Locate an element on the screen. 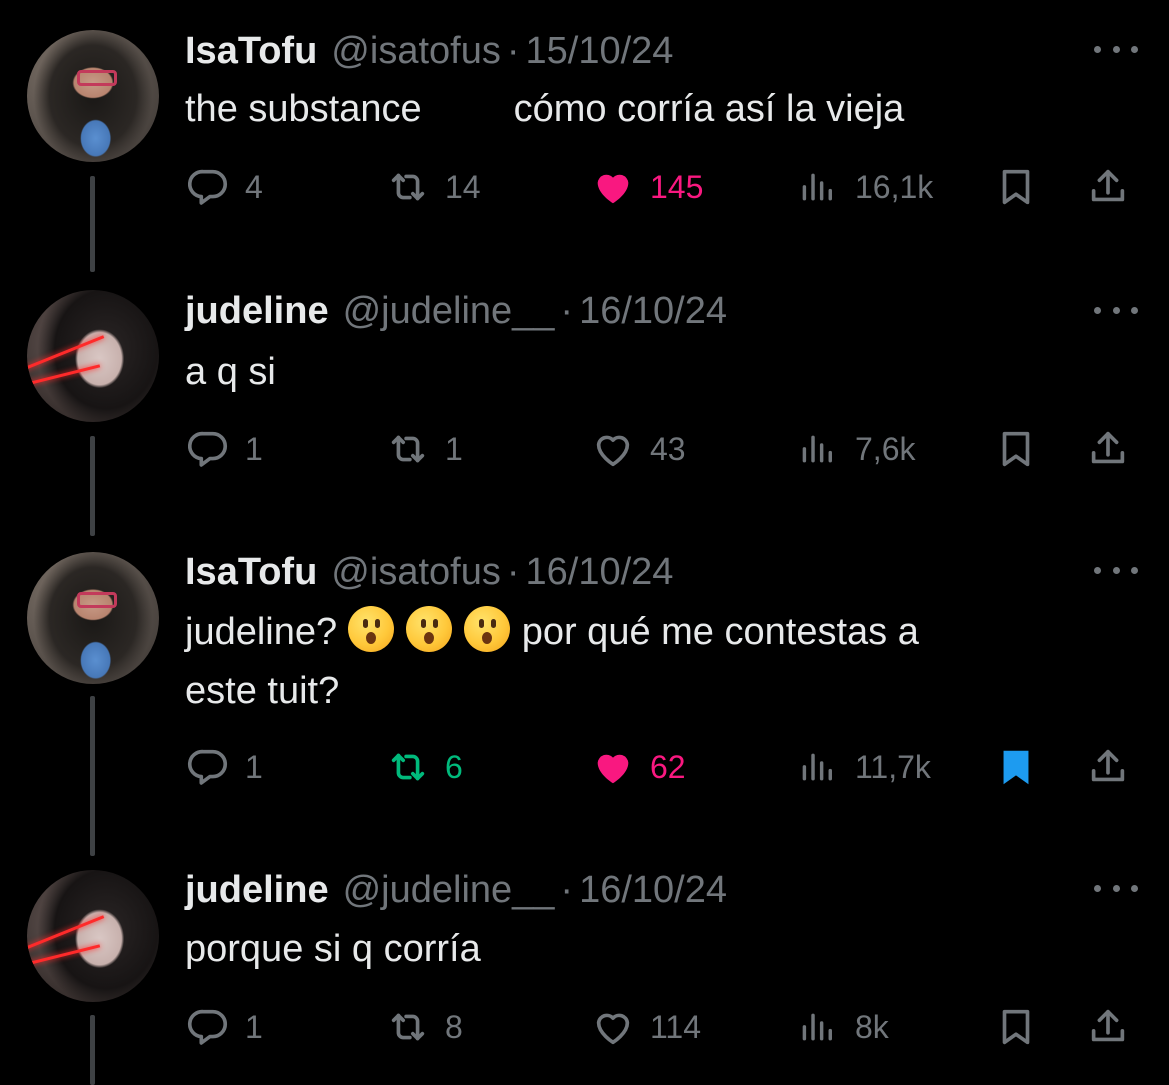 The image size is (1169, 1085). view-count: 16,1k is located at coordinates (894, 186).